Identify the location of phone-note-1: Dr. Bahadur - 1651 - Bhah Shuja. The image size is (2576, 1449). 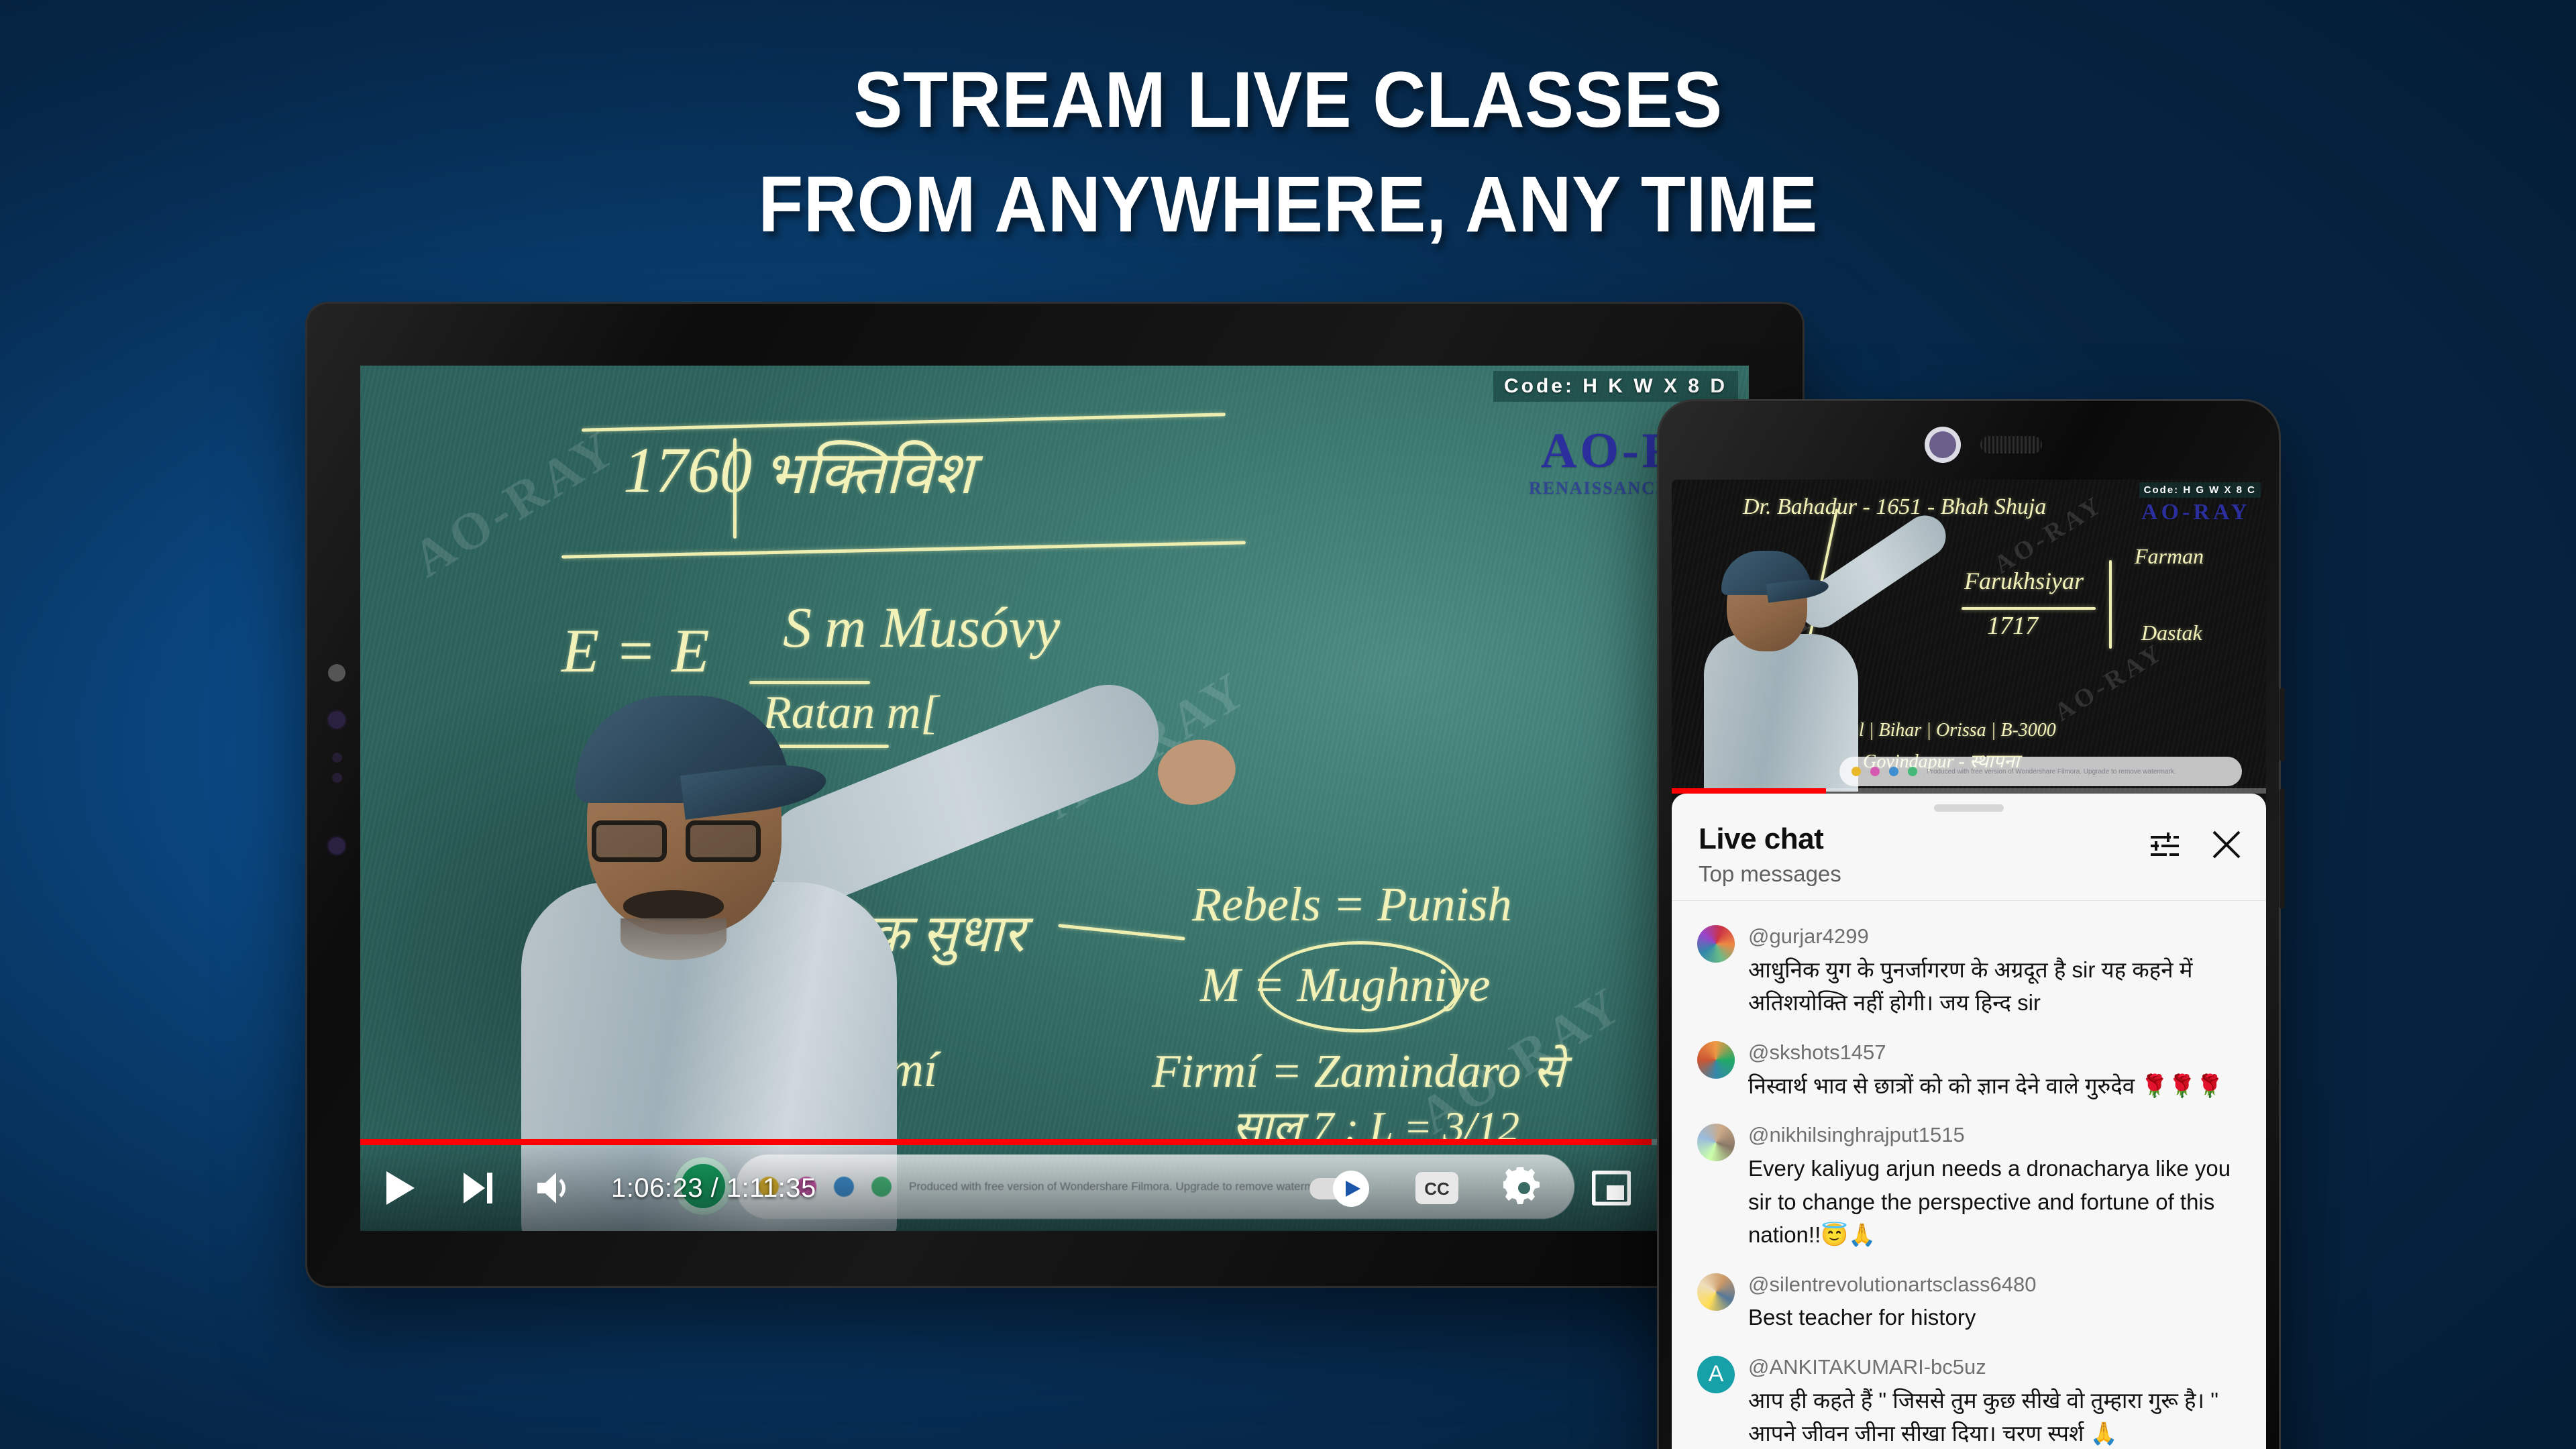
(1895, 506).